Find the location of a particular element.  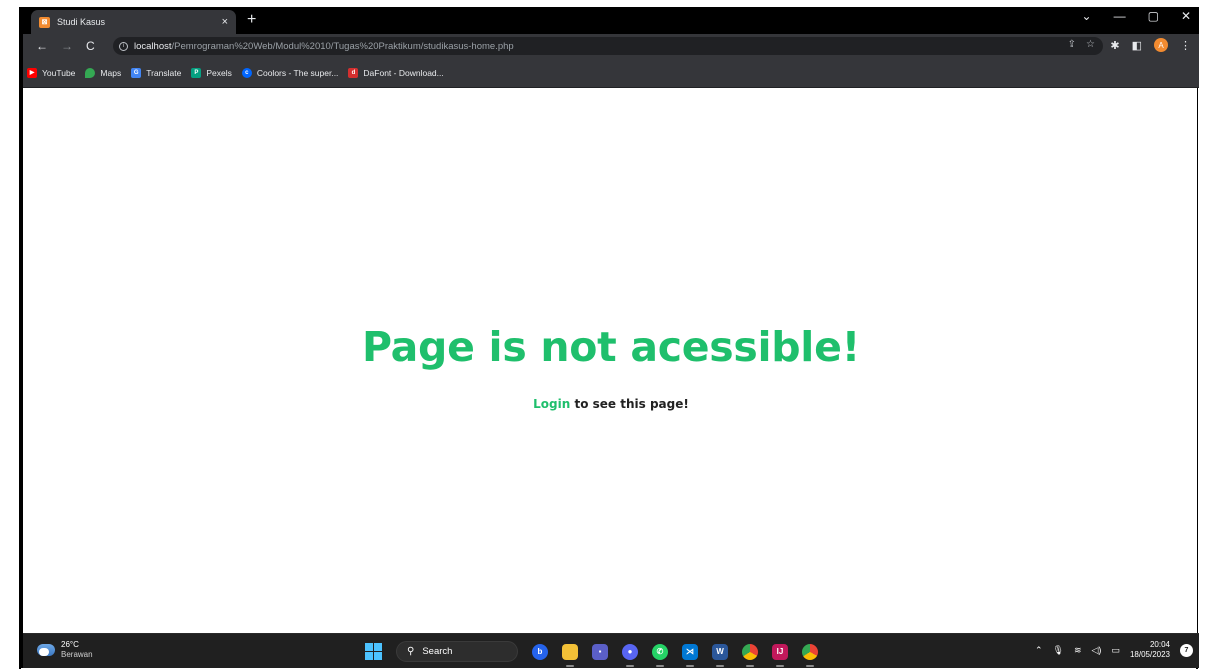

share-icon: ⇪ is located at coordinates (1072, 44).